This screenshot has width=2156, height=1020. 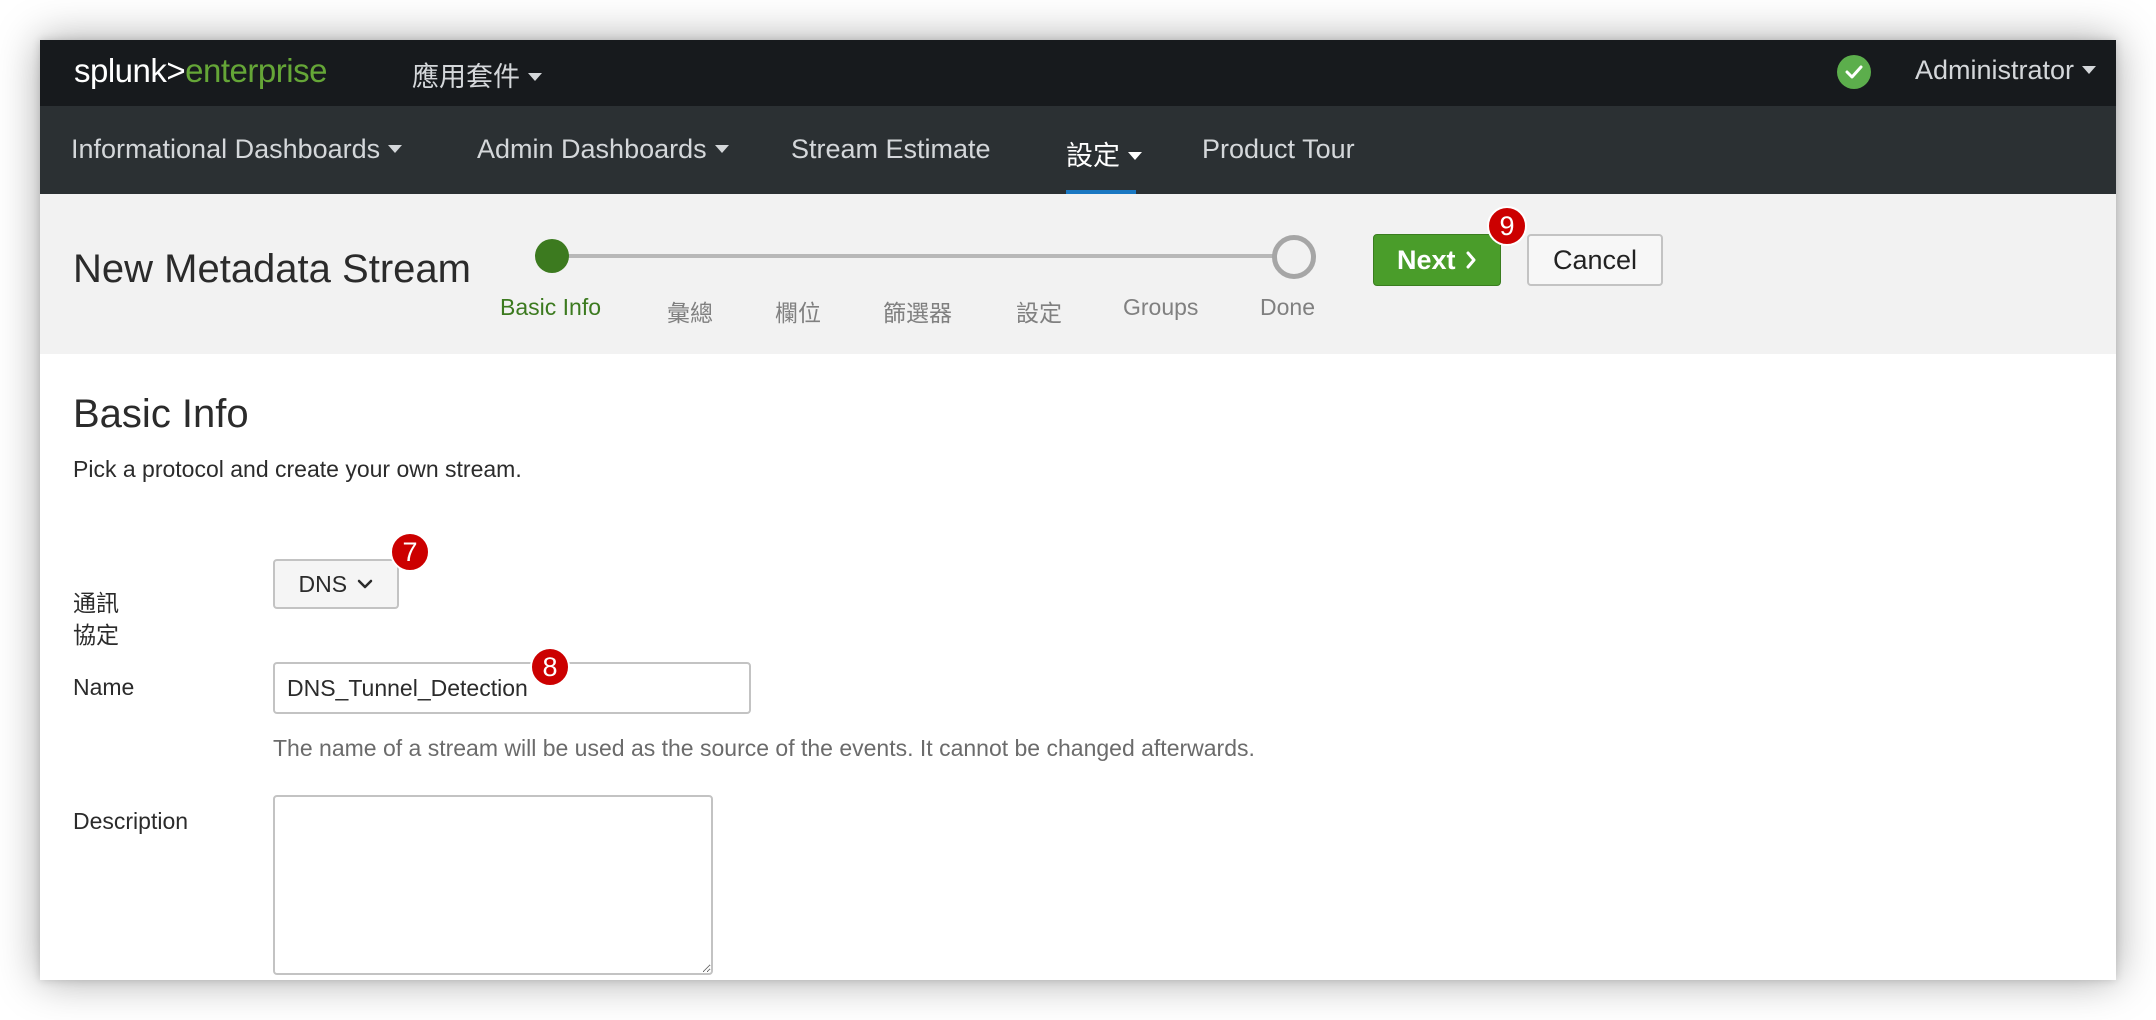 I want to click on next-button: Next, so click(x=1437, y=260).